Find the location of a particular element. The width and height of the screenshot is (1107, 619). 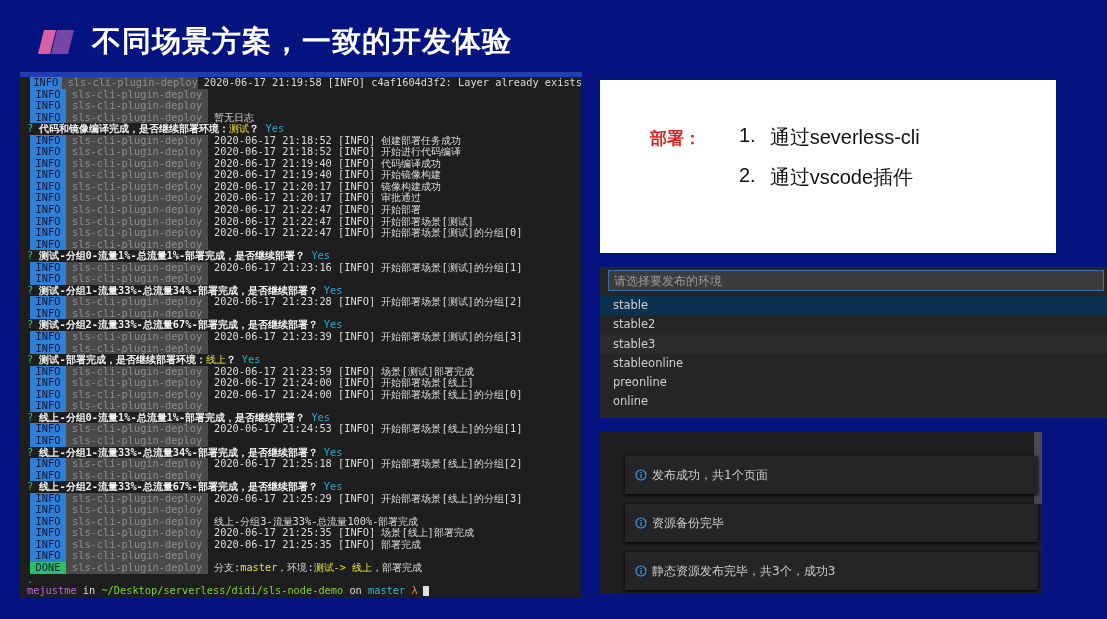

log-message: 2020-06-17 21:25:29 [INFO] 开始部署场景[线上]的分组[3] is located at coordinates (368, 498).